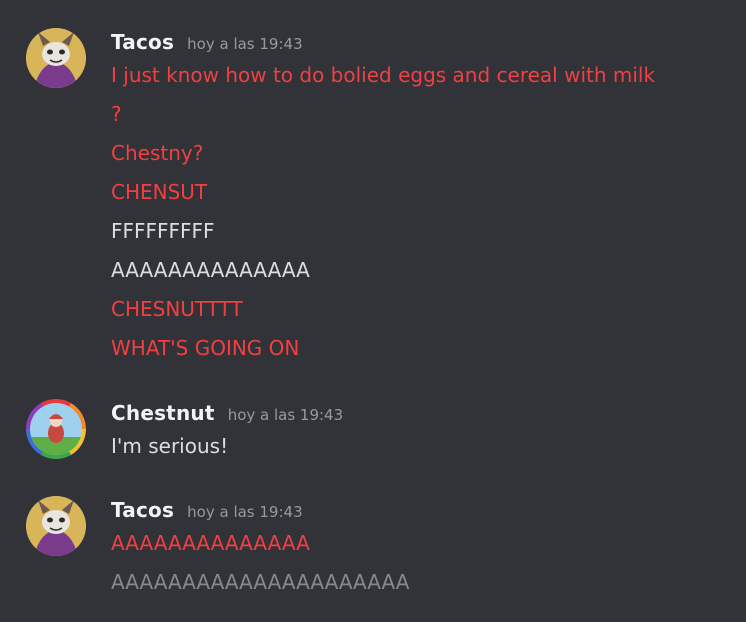 The width and height of the screenshot is (746, 622). I want to click on message-line: WHAT'S GOING ON, so click(205, 348).